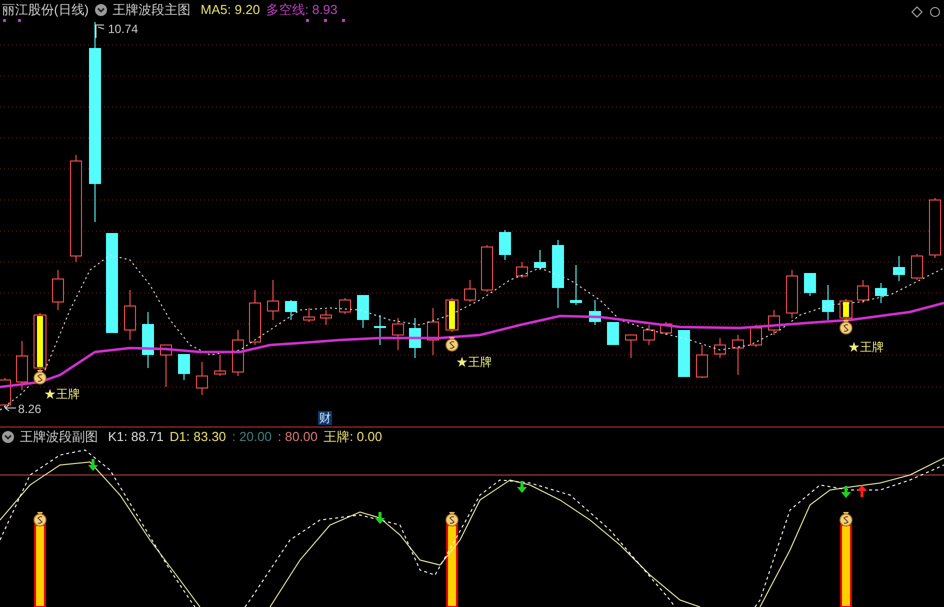  I want to click on indicator-value: : 80.00, so click(298, 436).